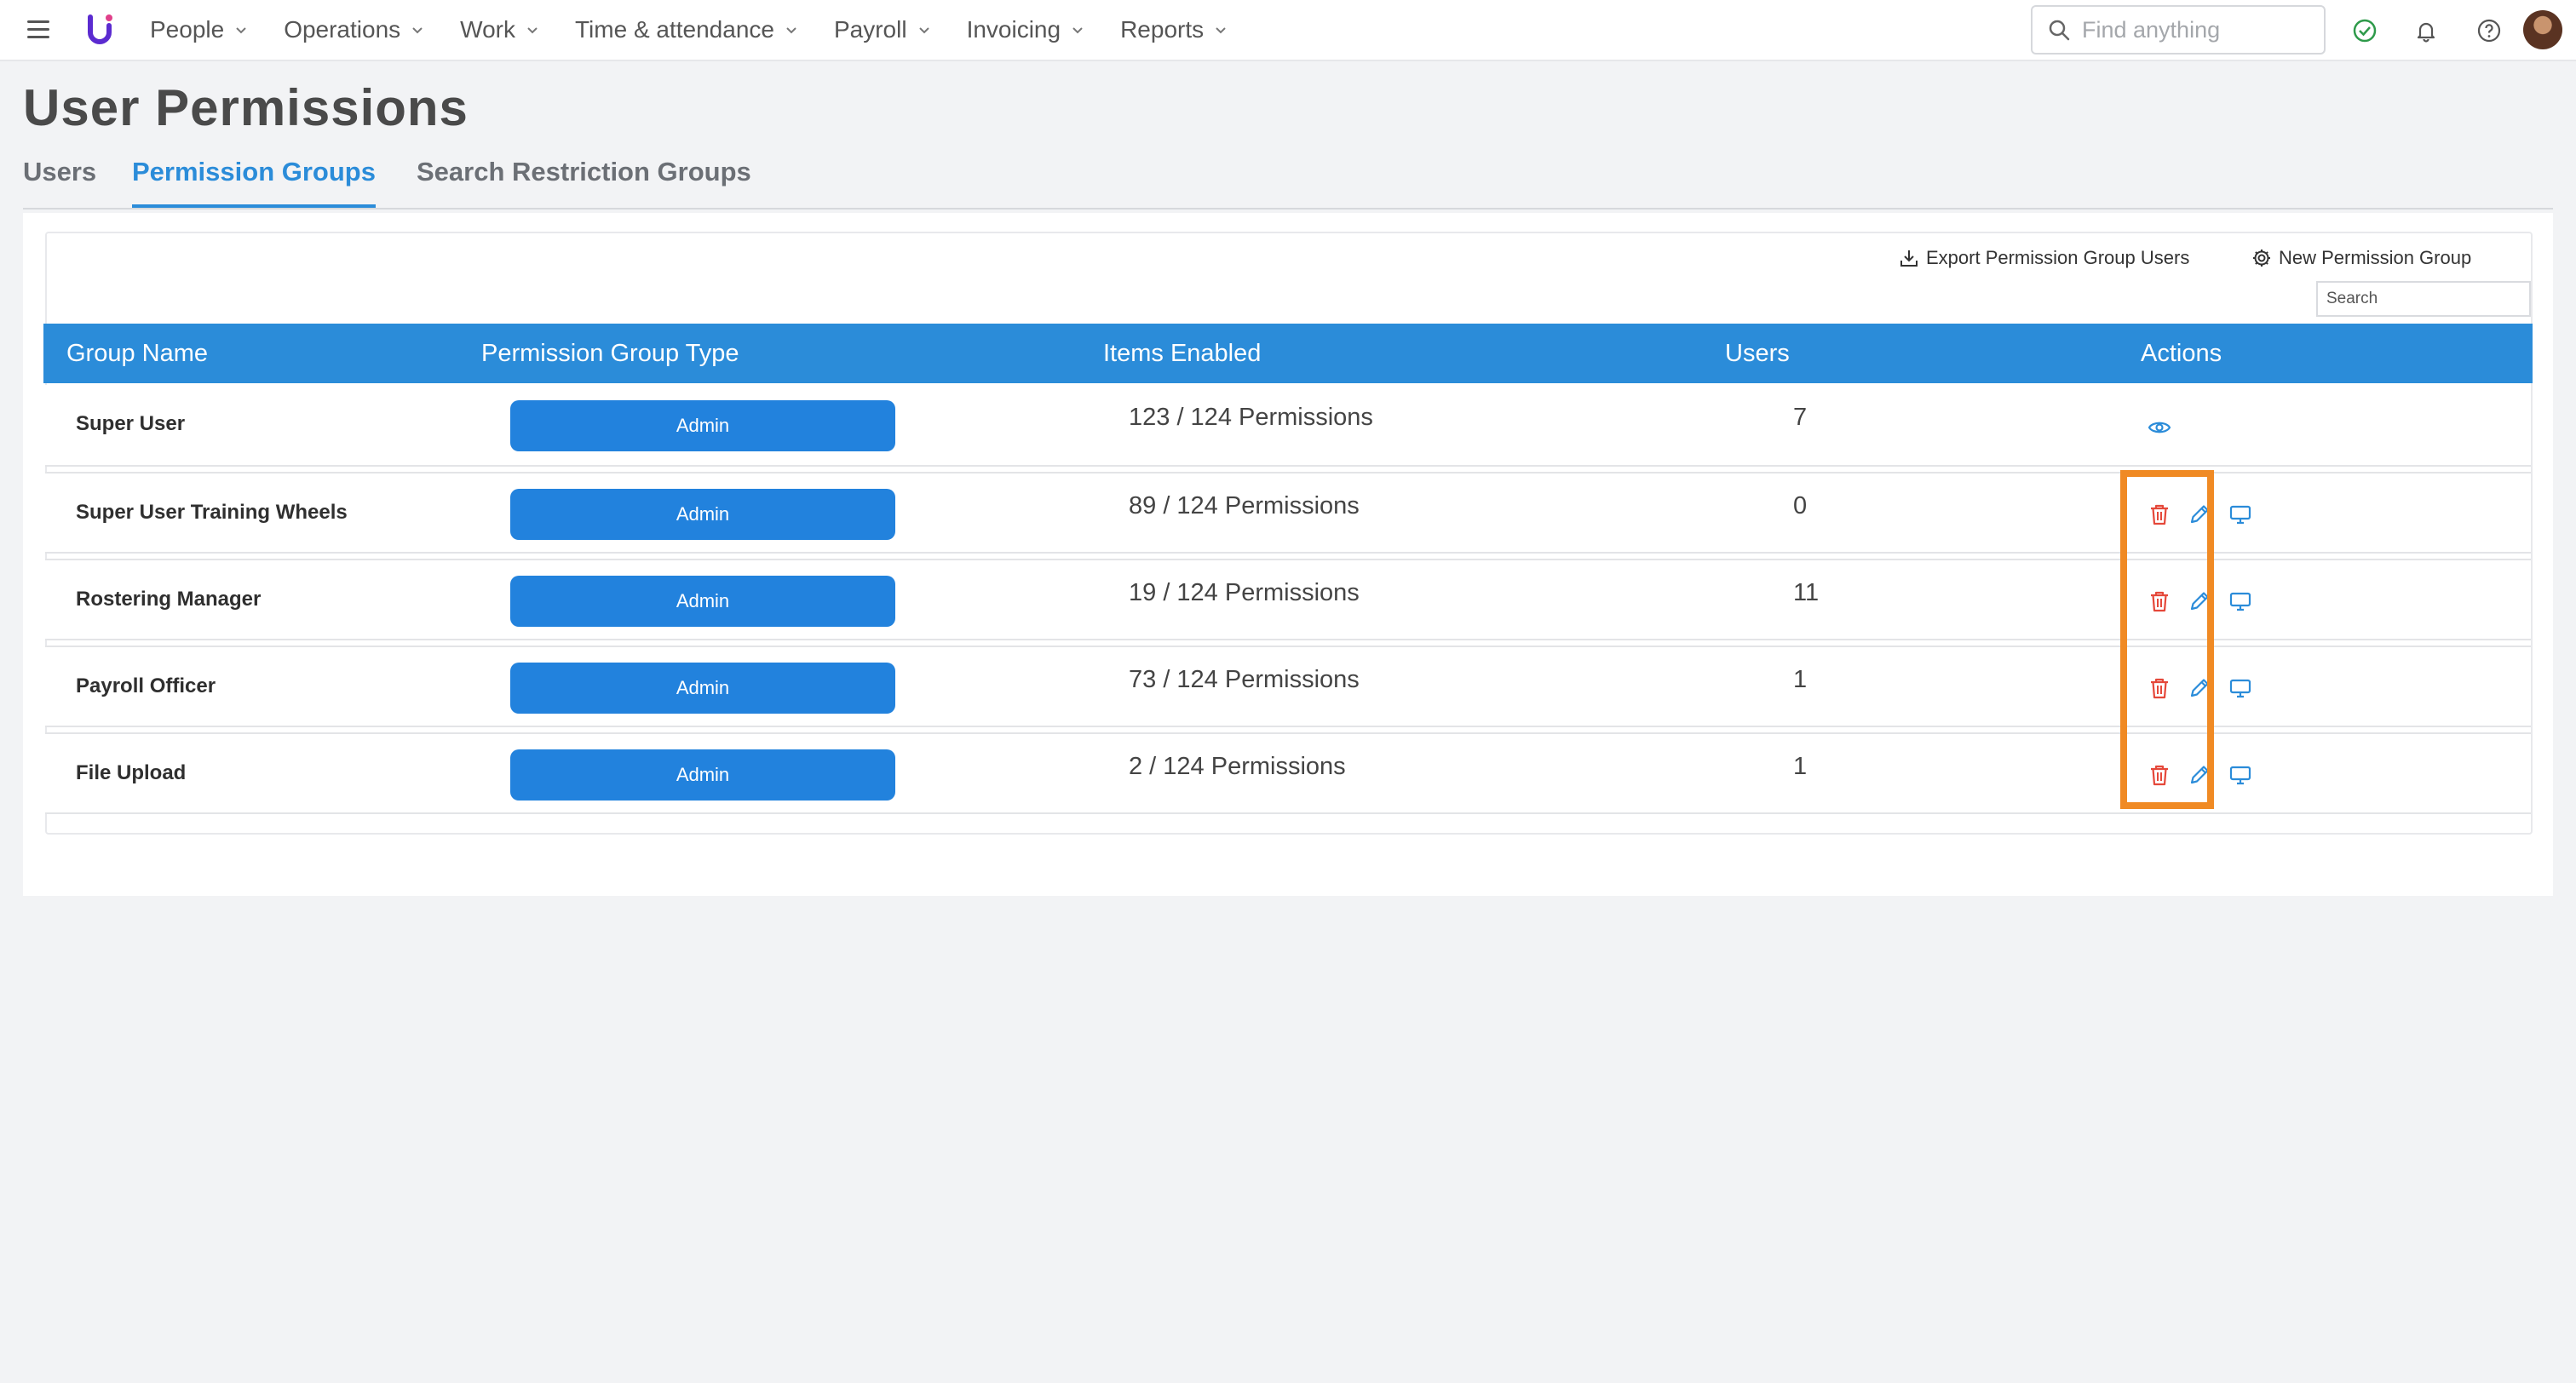 The image size is (2576, 1383). I want to click on nav-work: Work, so click(500, 29).